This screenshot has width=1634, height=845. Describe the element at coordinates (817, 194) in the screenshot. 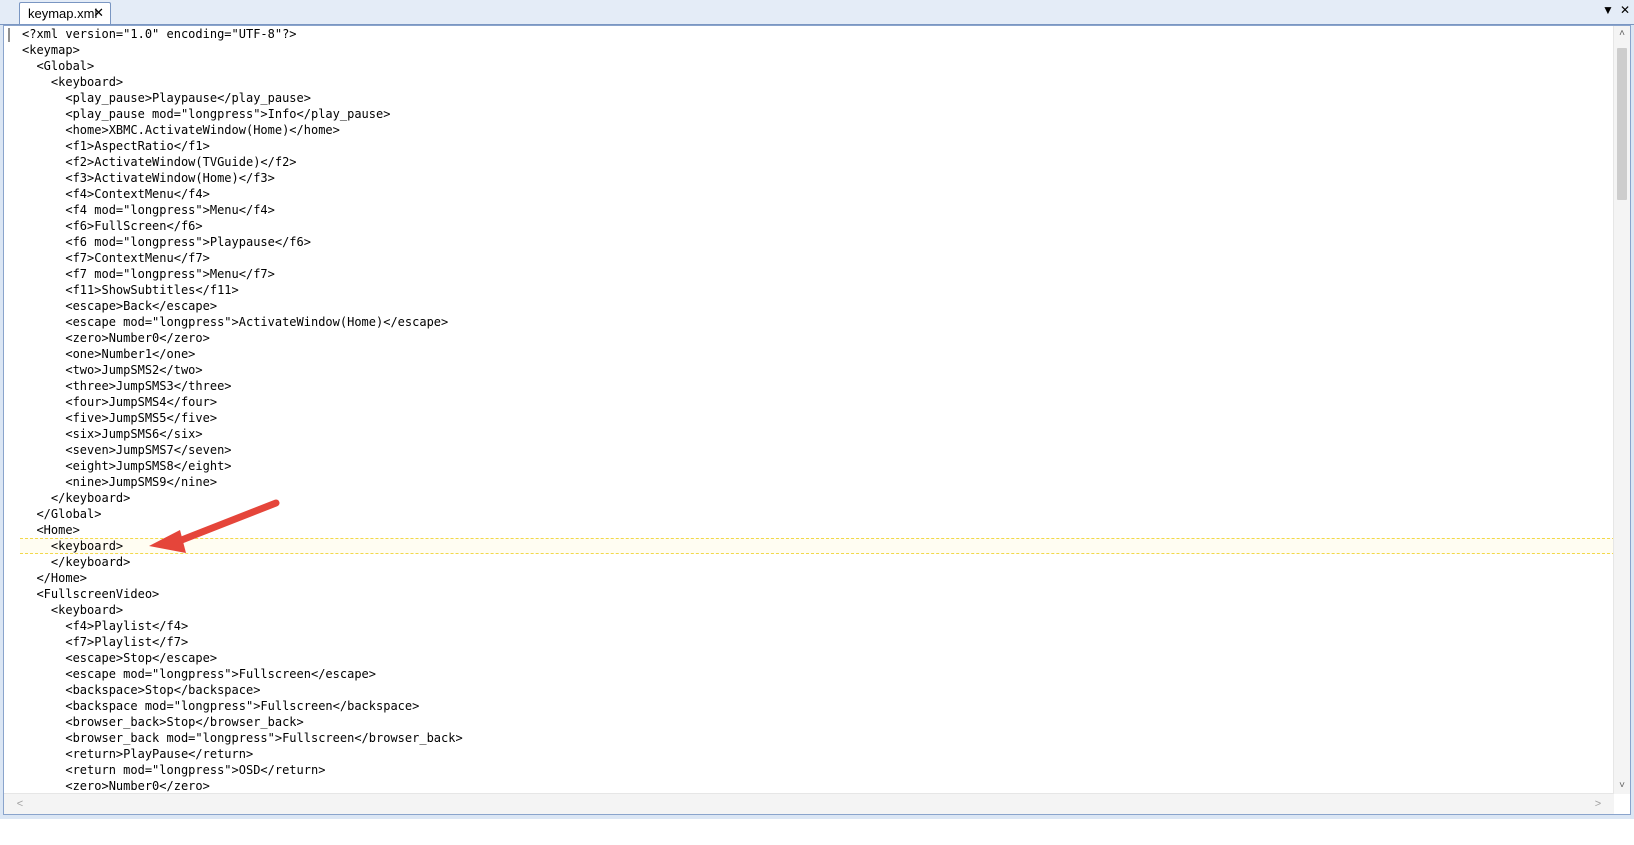

I see `code-line: <f4>ContextMenu</f4>` at that location.